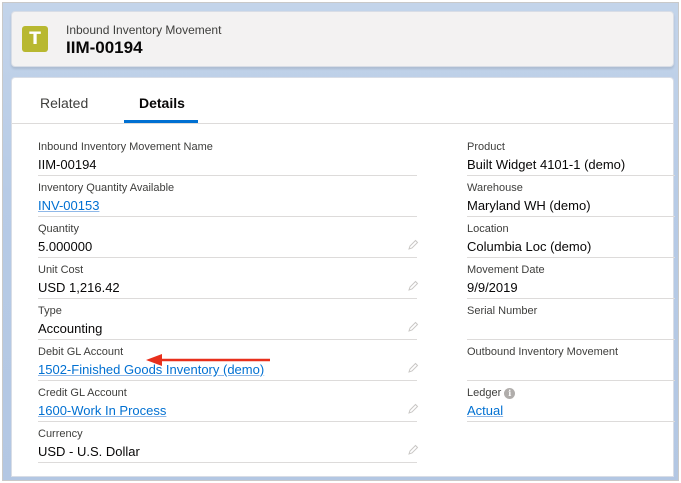 Image resolution: width=681 pixels, height=483 pixels. What do you see at coordinates (571, 156) in the screenshot?
I see `field-product: Product Built Widget 4101-1 (demo)` at bounding box center [571, 156].